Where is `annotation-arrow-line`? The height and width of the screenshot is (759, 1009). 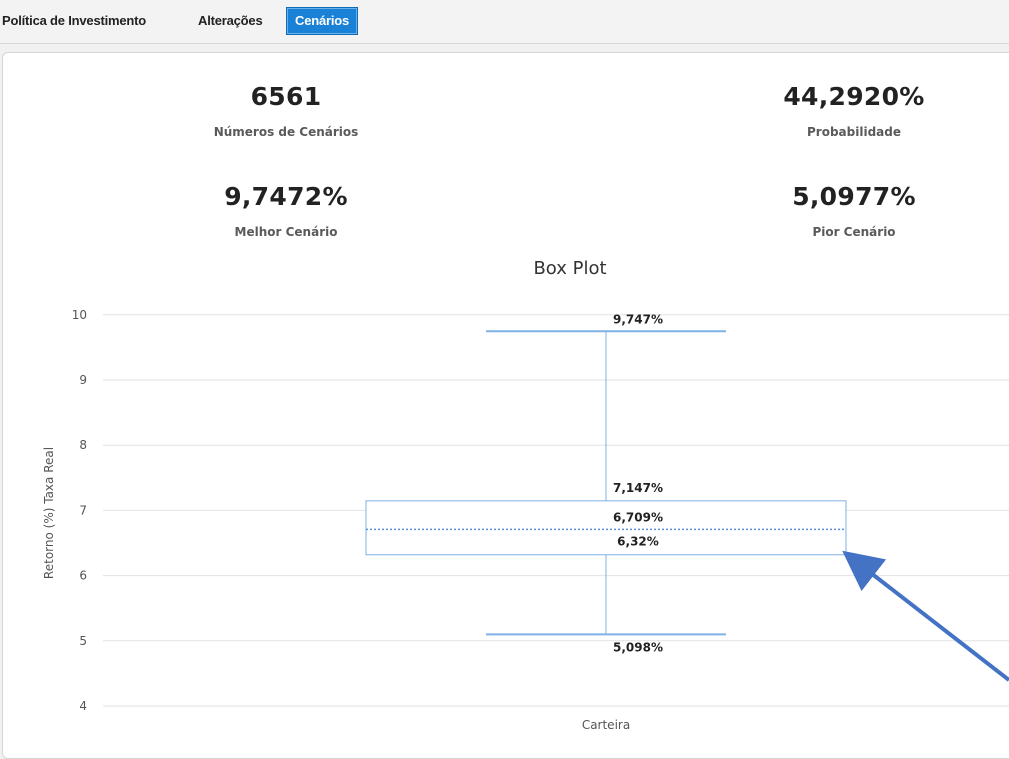 annotation-arrow-line is located at coordinates (925, 616).